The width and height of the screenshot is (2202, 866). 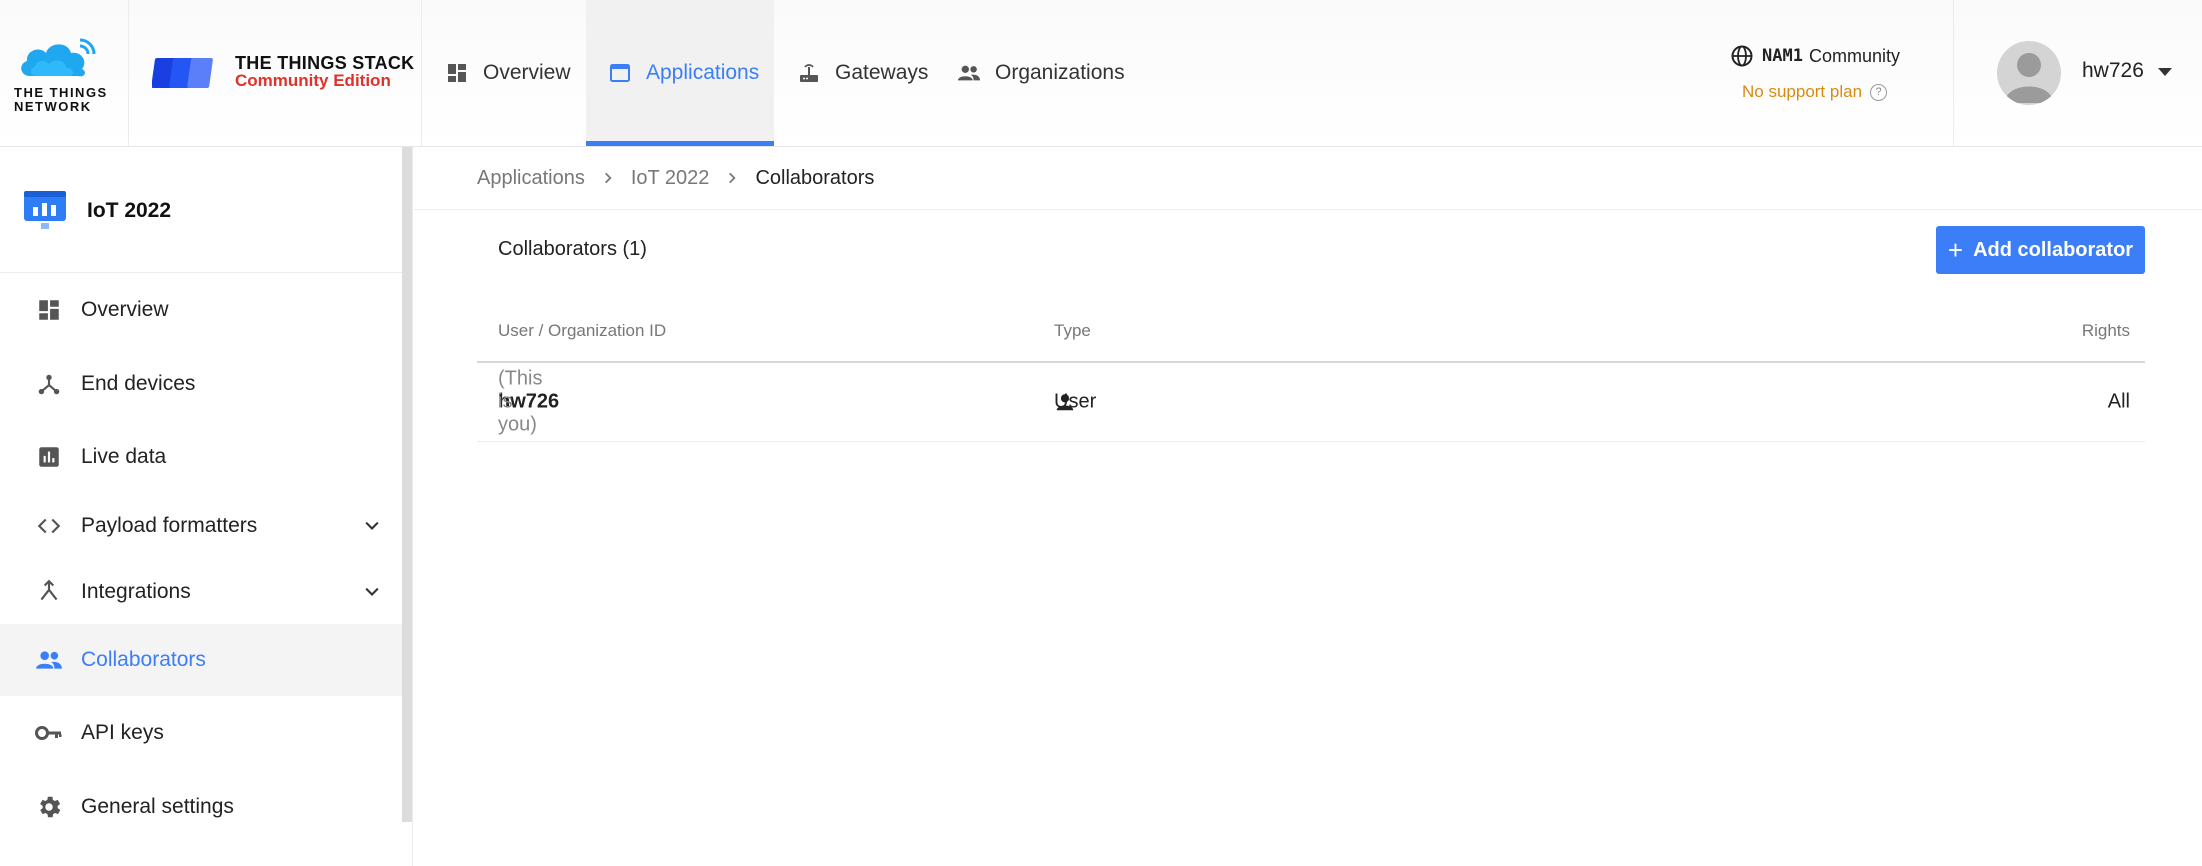 What do you see at coordinates (138, 383) in the screenshot?
I see `sidebar-item-label: End devices` at bounding box center [138, 383].